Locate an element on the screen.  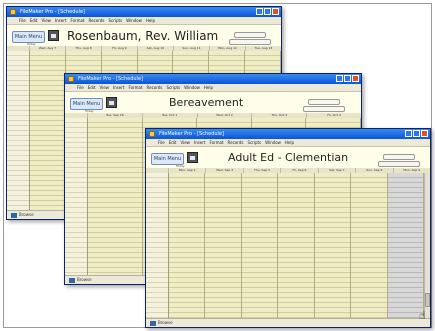
schedule-title: Rosenbaum, Rev. William is located at coordinates (143, 36).